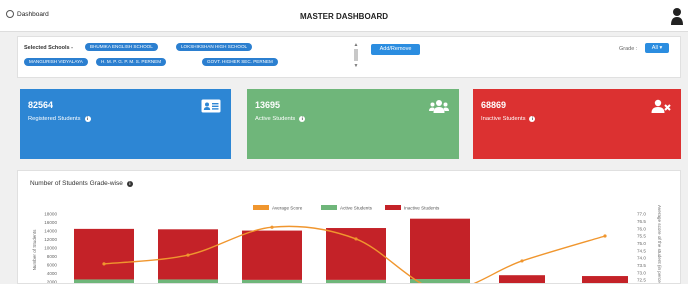 The width and height of the screenshot is (688, 284). I want to click on y2-tick-label: 75.5, so click(641, 236).